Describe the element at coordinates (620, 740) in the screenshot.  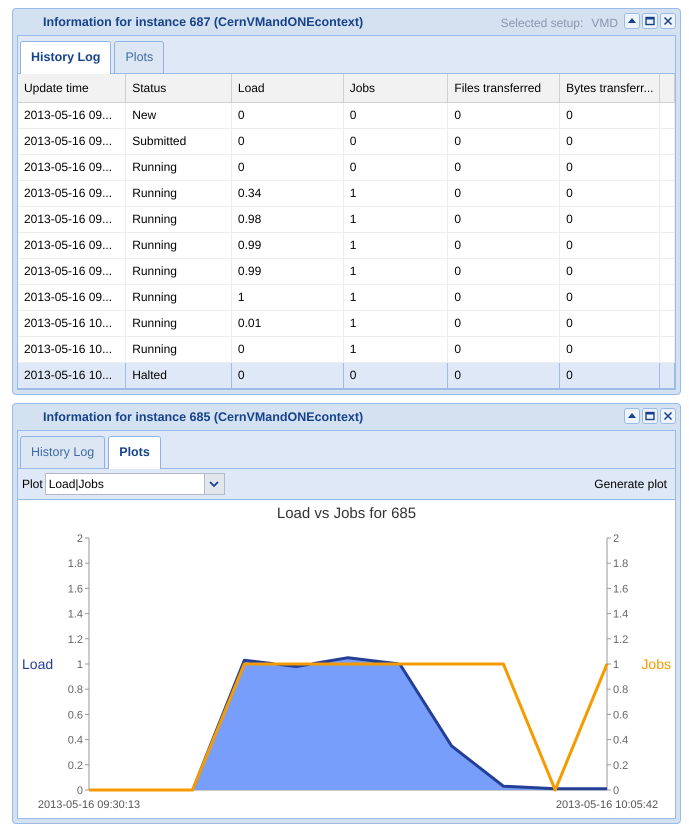
I see `tick-label: 0.4` at that location.